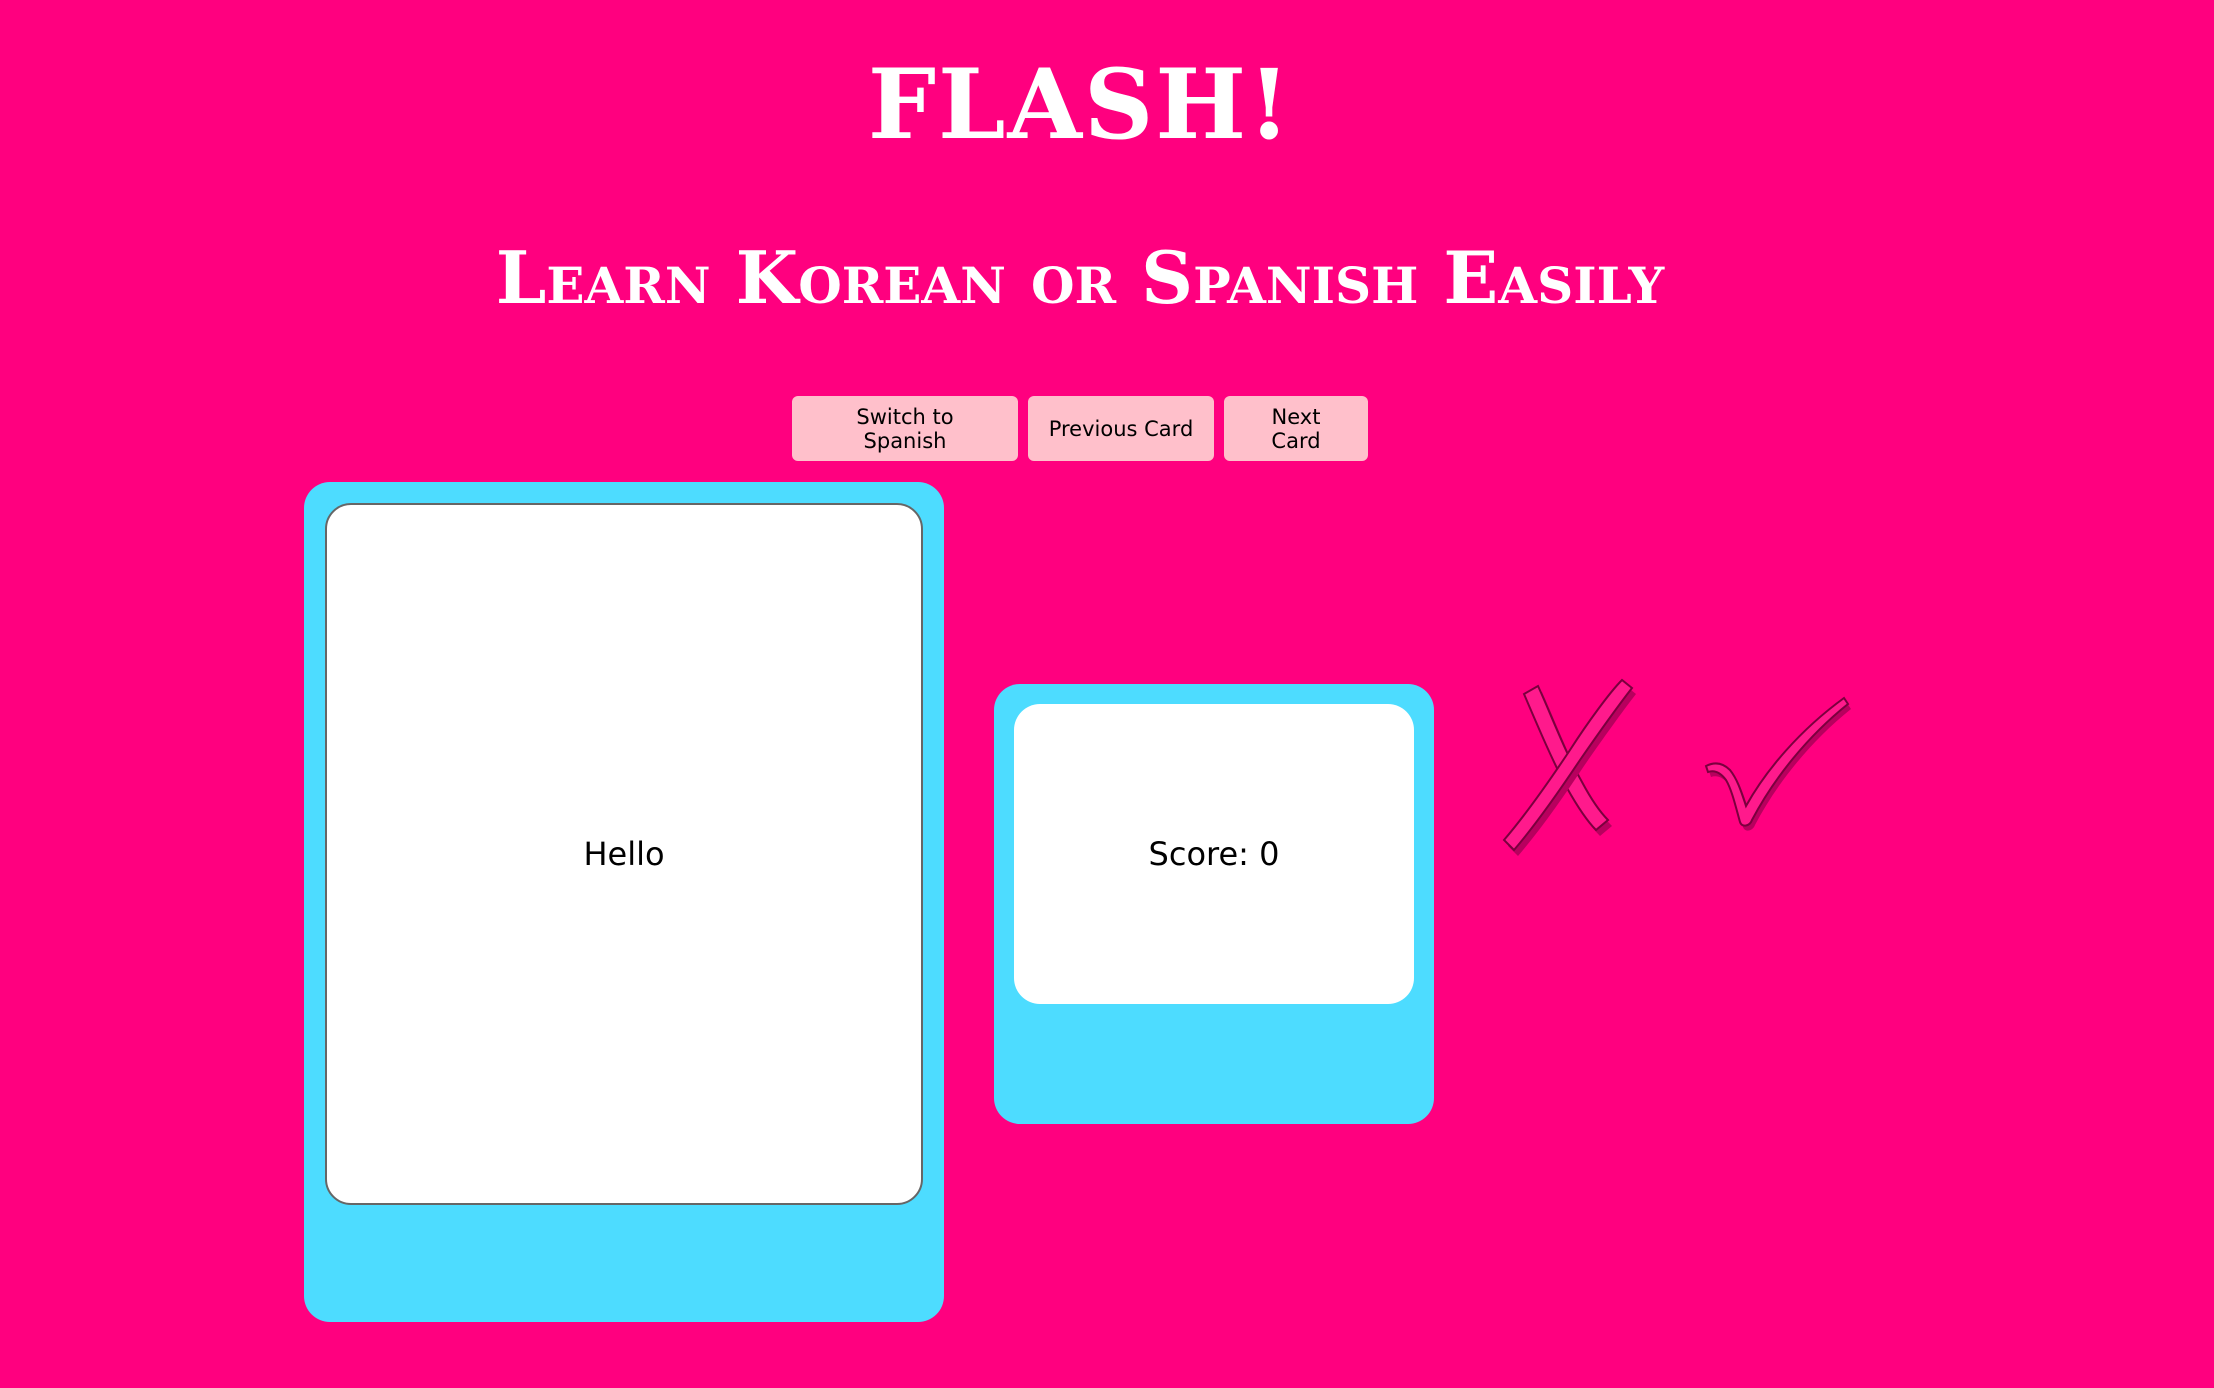 This screenshot has height=1388, width=2214. What do you see at coordinates (1080, 277) in the screenshot?
I see `app-subtitle: Learn Korean or Spanish Easily` at bounding box center [1080, 277].